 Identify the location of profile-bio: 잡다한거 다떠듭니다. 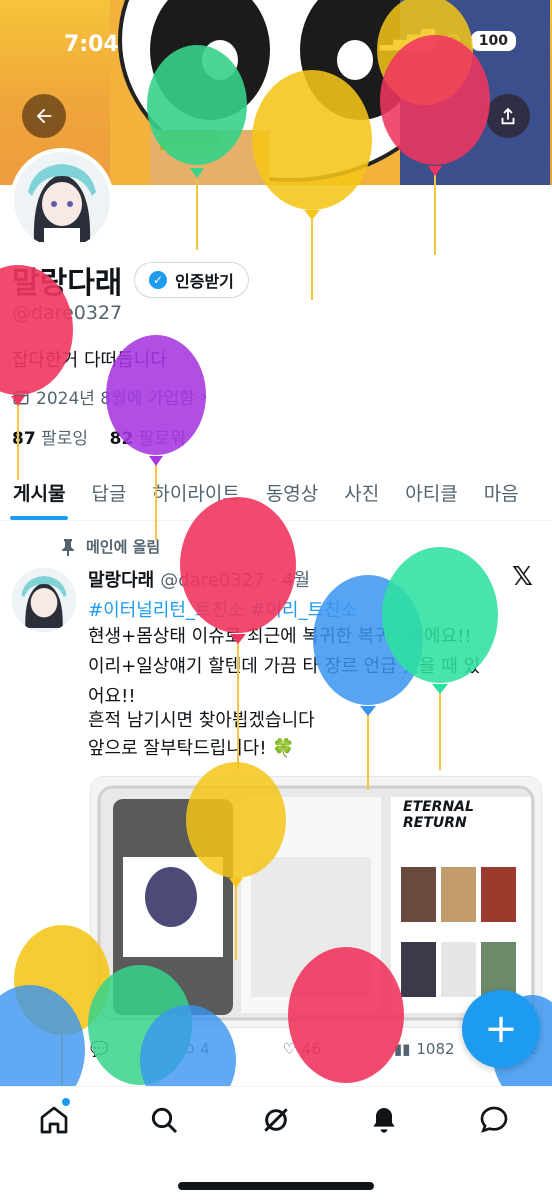
(89, 360).